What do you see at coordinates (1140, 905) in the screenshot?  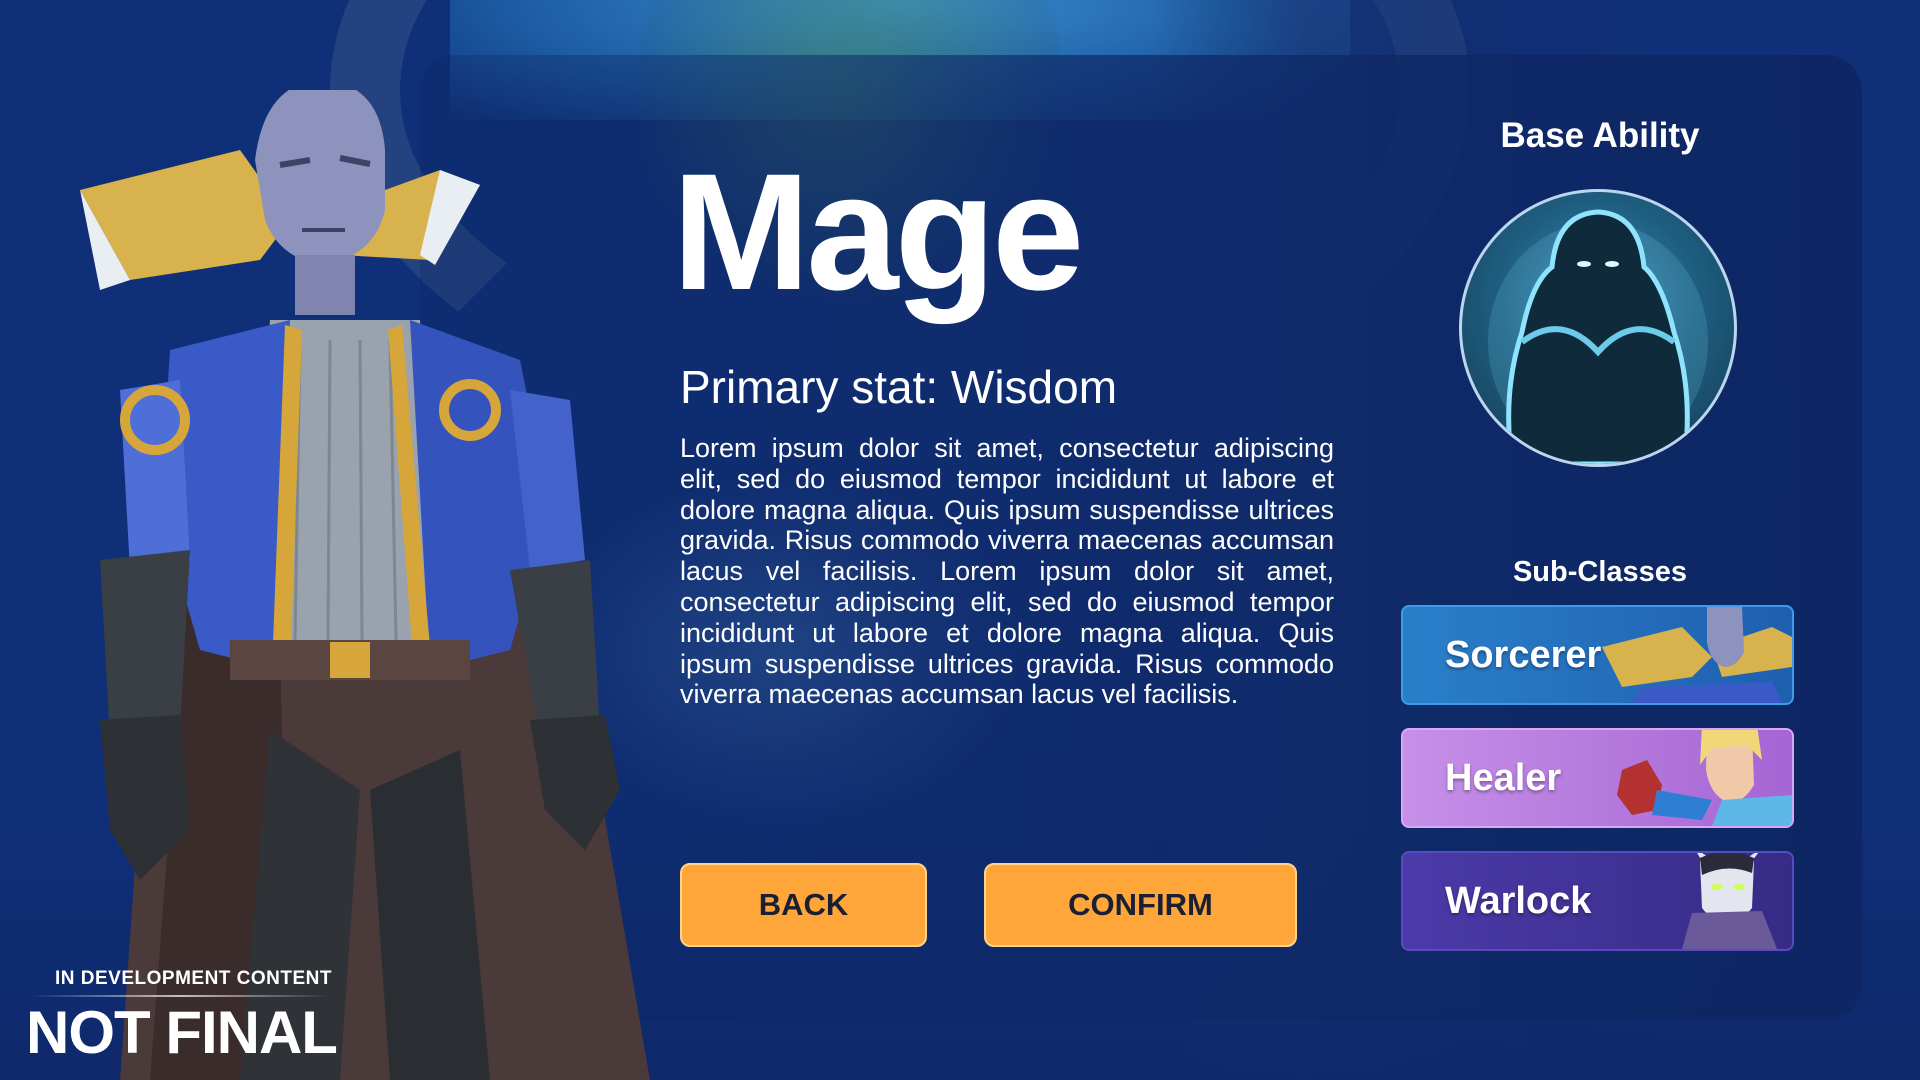 I see `confirm-button: CONFIRM` at bounding box center [1140, 905].